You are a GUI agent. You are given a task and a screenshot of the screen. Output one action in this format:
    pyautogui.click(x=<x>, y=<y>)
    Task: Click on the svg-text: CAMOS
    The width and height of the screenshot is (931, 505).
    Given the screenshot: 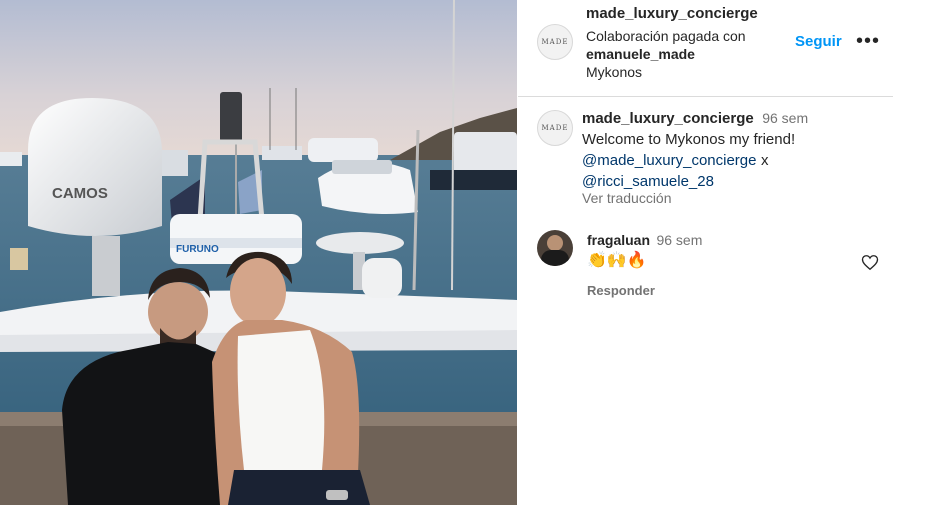 What is the action you would take?
    pyautogui.click(x=80, y=193)
    